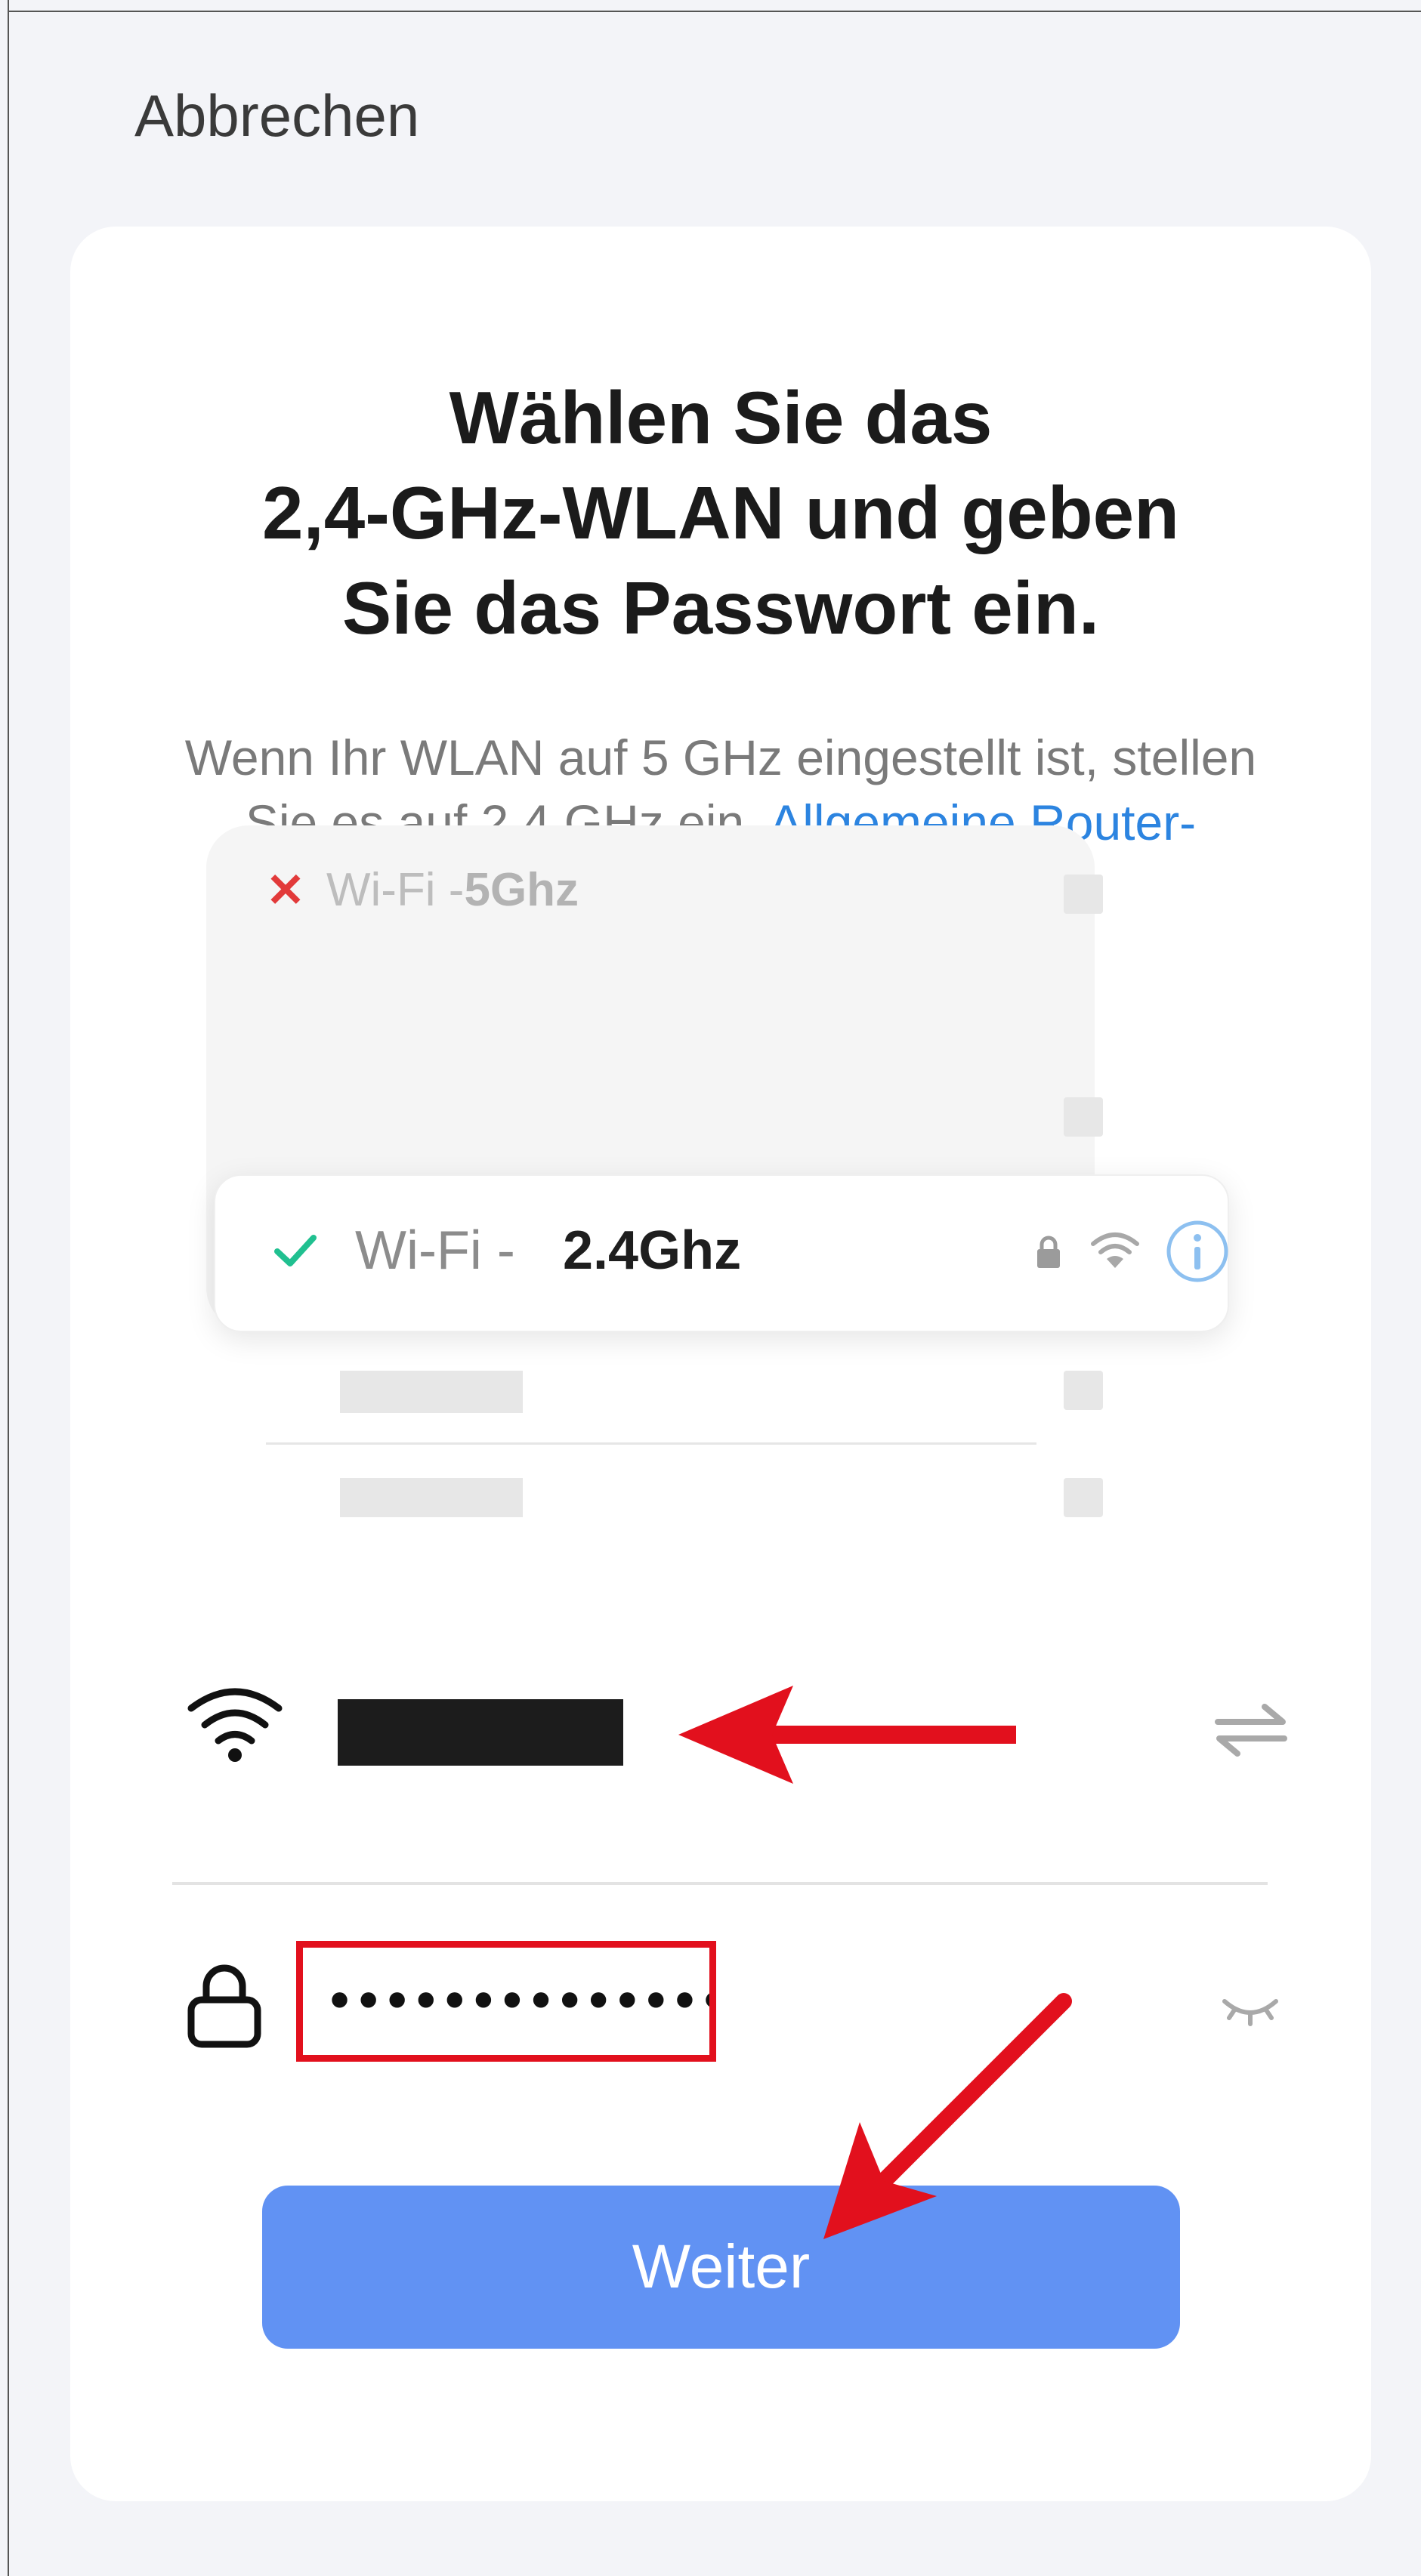 The width and height of the screenshot is (1421, 2576). Describe the element at coordinates (720, 1883) in the screenshot. I see `form-divider` at that location.